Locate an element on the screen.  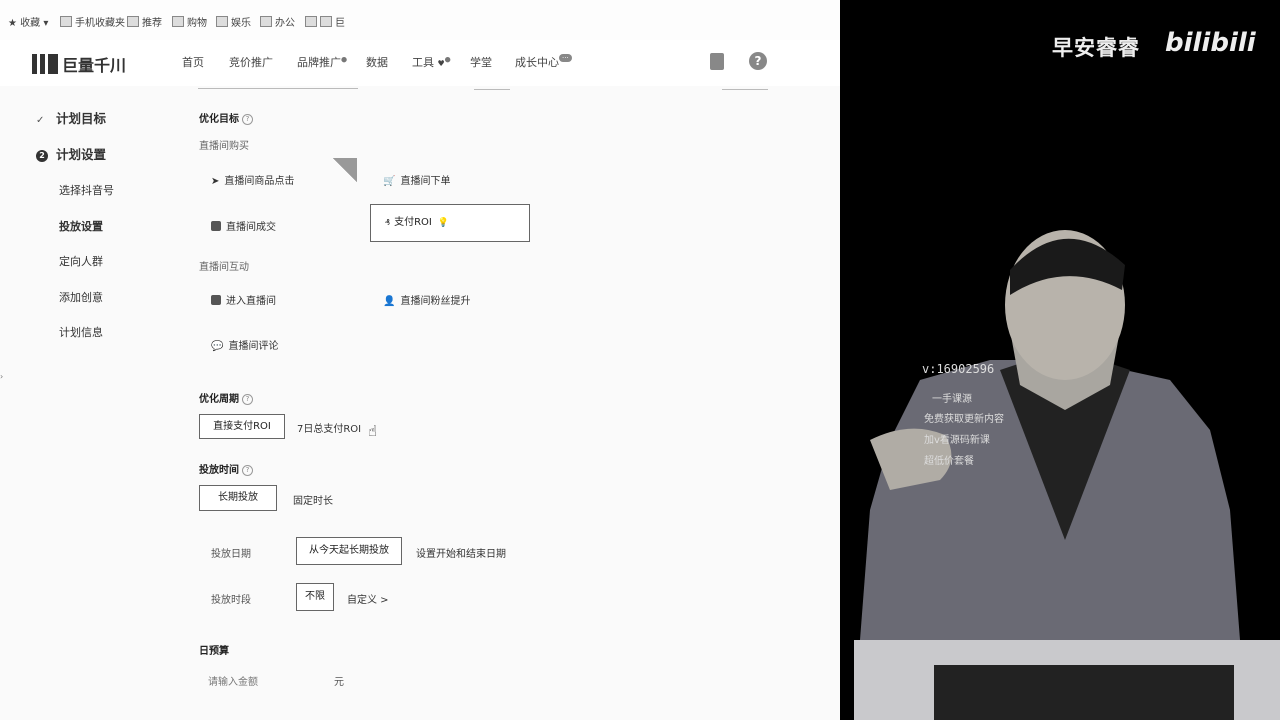
ad-line: 一手课源 is located at coordinates (952, 399).